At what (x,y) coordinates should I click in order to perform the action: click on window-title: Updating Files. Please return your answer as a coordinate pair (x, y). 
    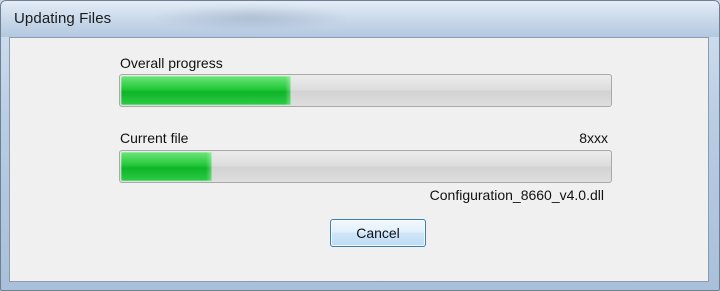
    Looking at the image, I should click on (63, 18).